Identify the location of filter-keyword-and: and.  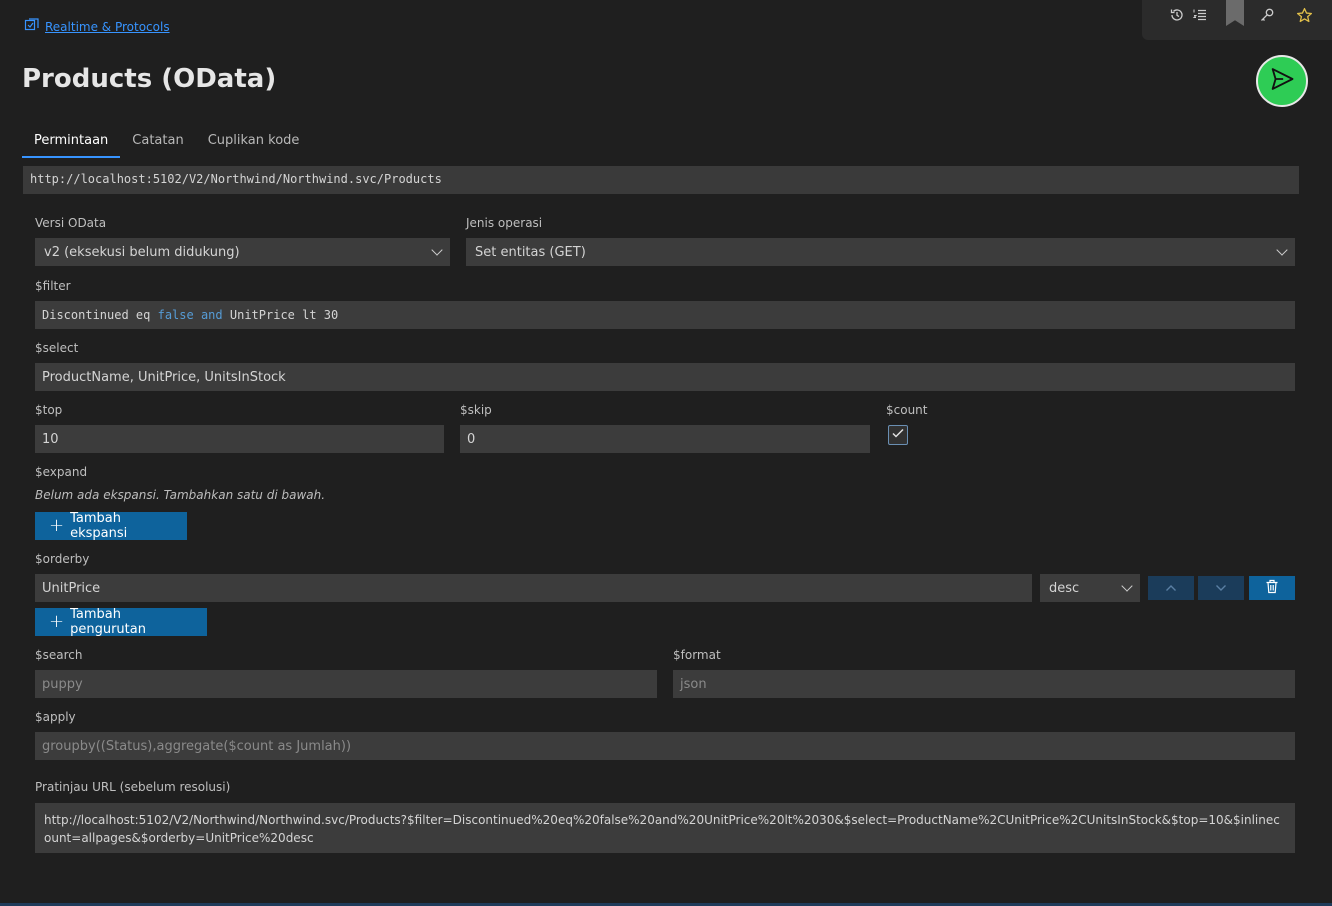
(211, 315).